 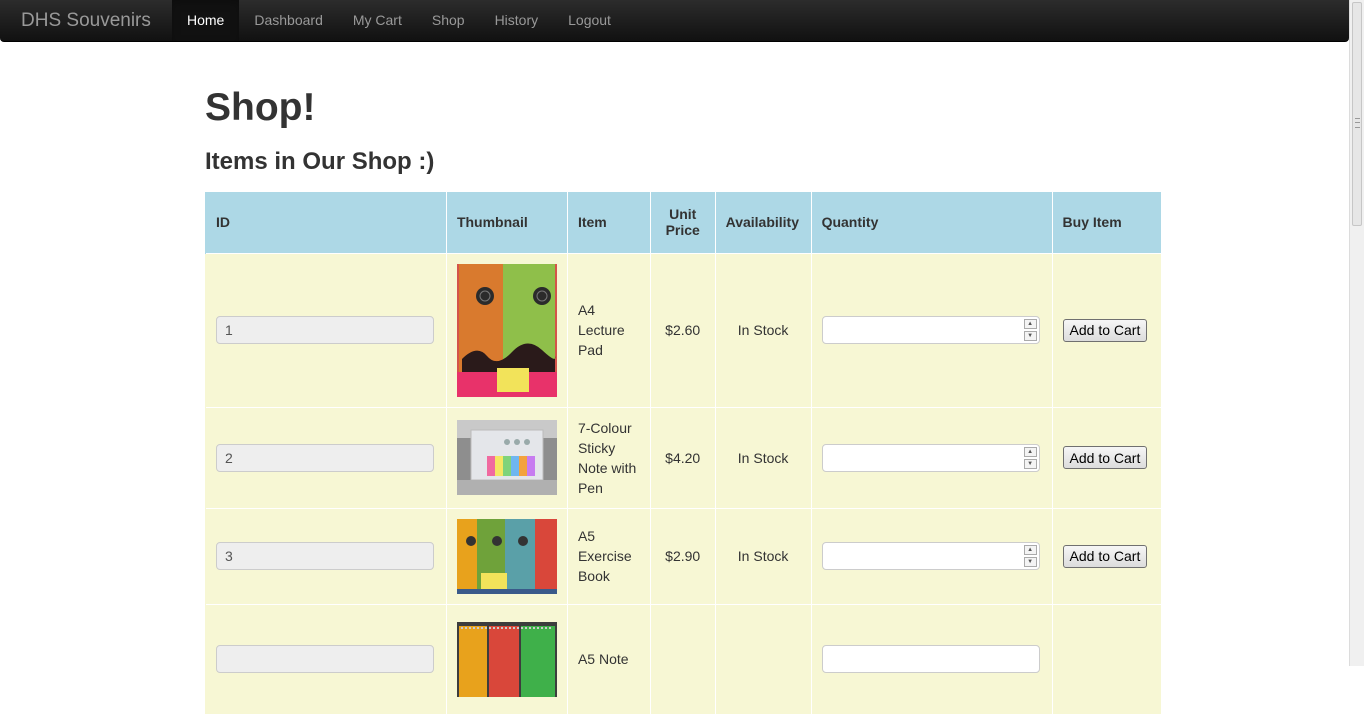 What do you see at coordinates (608, 457) in the screenshot?
I see `item-name-cell: 7-Colour Sticky Note with Pen` at bounding box center [608, 457].